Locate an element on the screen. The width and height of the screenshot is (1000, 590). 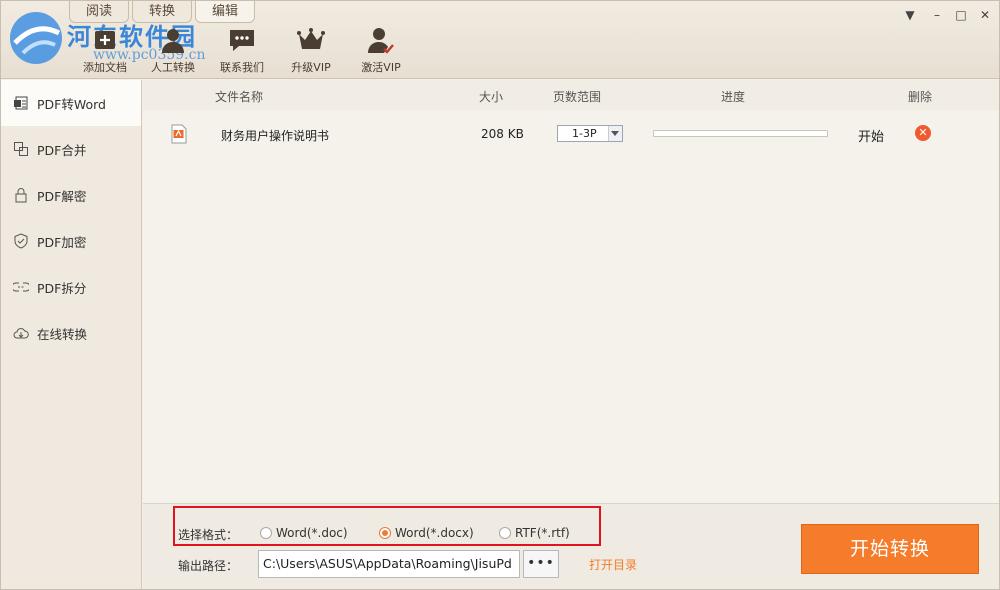
column-header-size: 大小 is located at coordinates (491, 97).